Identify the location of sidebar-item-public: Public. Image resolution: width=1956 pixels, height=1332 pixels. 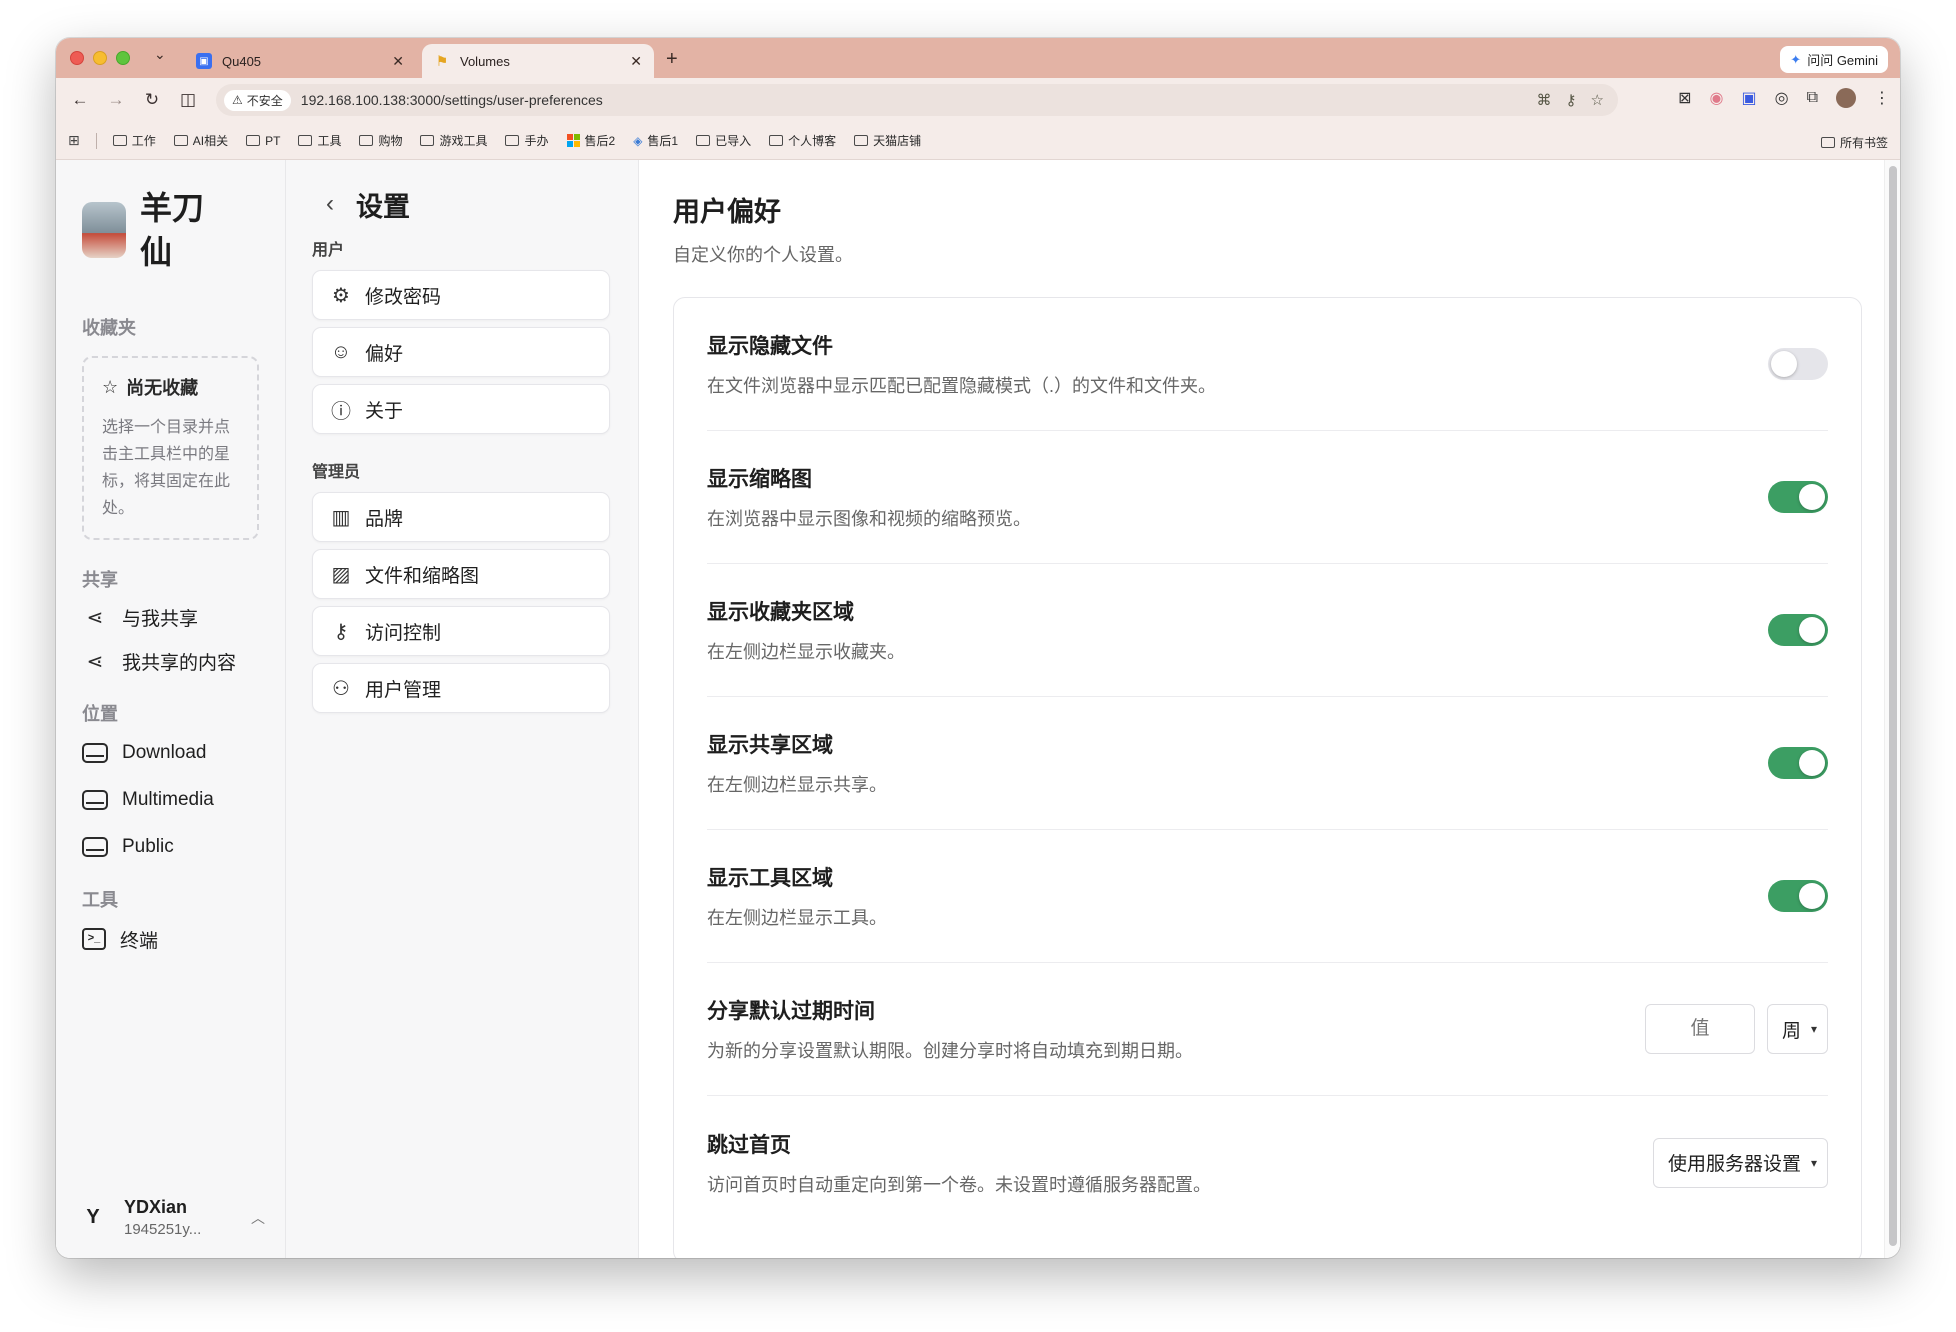
(170, 847).